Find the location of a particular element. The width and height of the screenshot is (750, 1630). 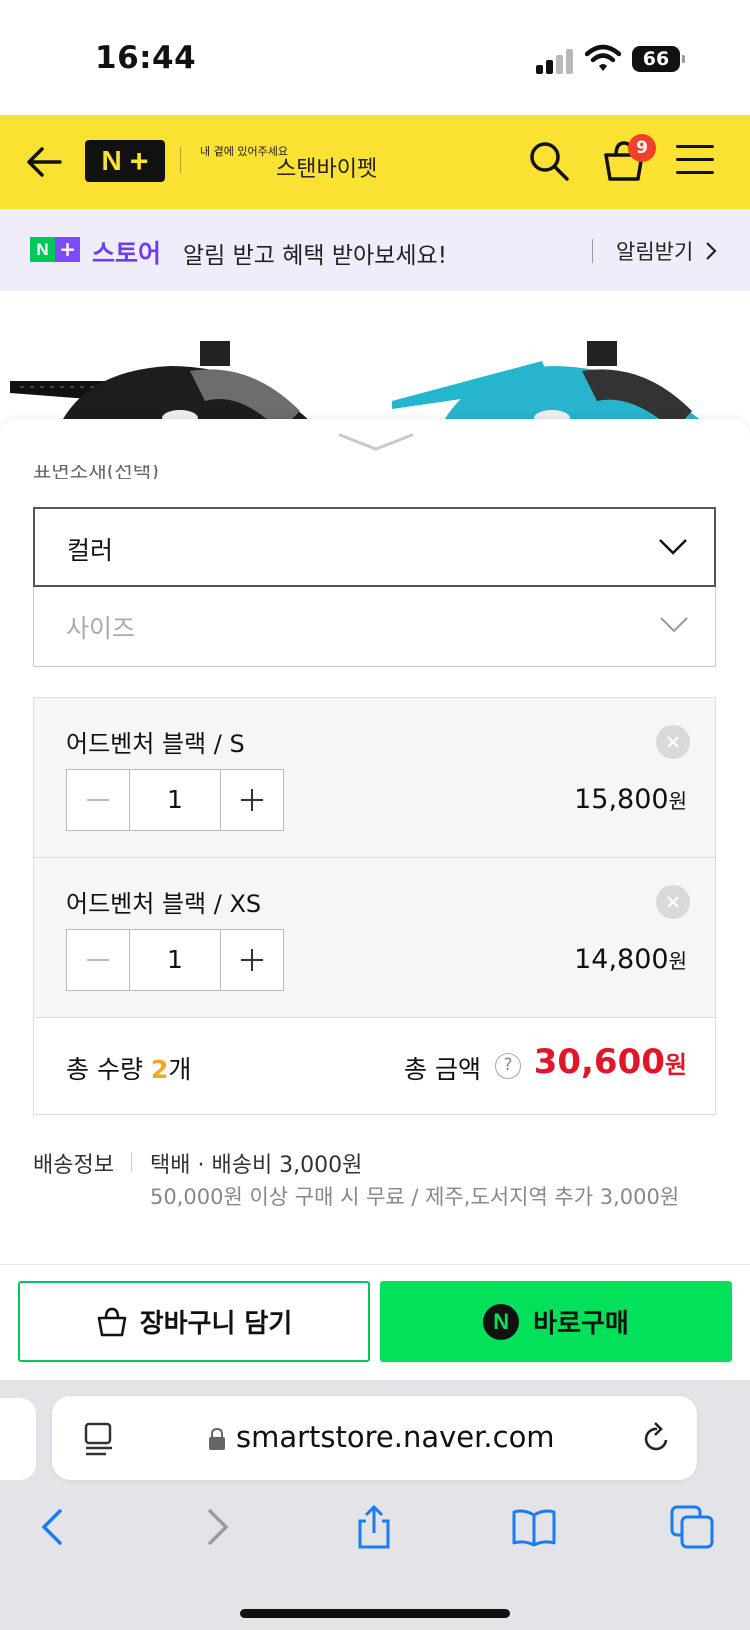

store-slogan: 내 곁에 있어주세요 is located at coordinates (244, 151).